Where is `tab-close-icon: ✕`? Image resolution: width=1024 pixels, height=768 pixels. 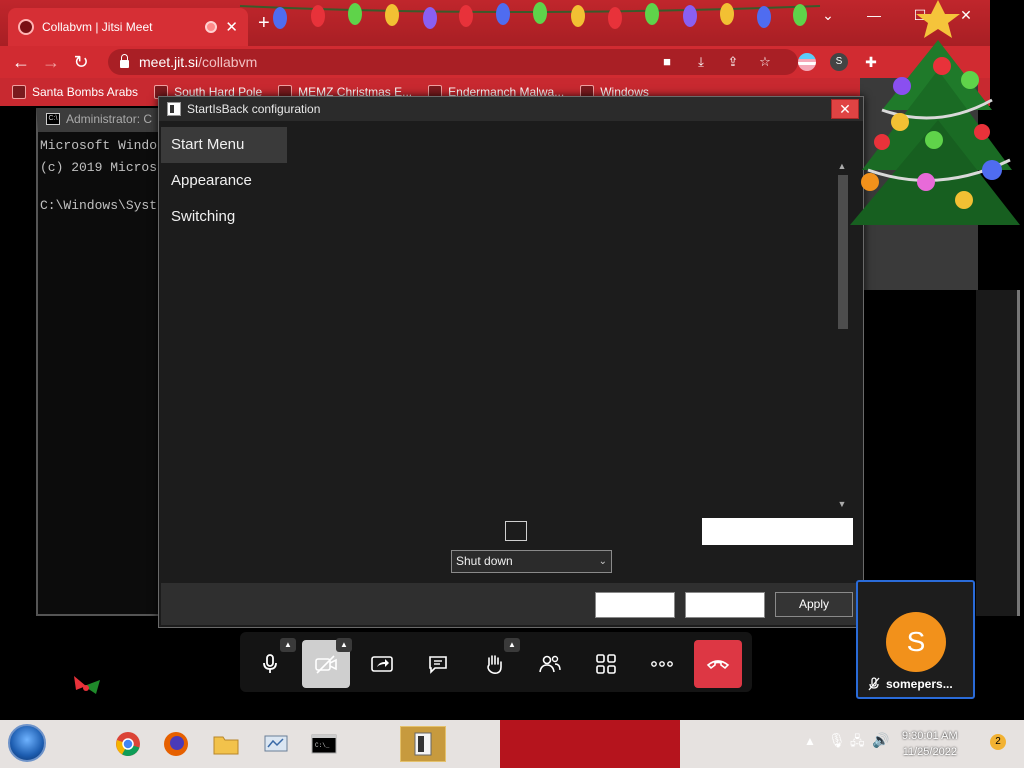
tab-close-icon: ✕ is located at coordinates (231, 27).